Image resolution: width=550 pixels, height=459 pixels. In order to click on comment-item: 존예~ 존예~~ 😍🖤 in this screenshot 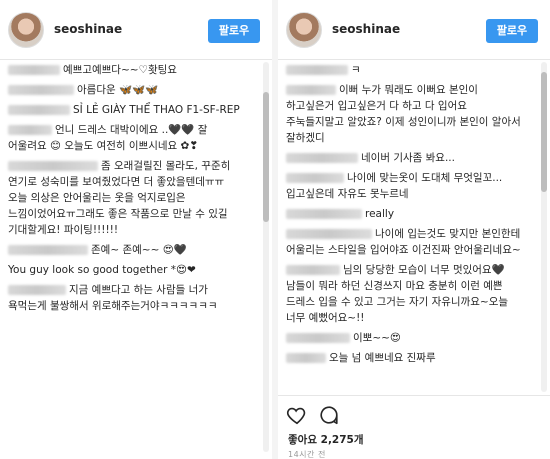, I will do `click(126, 250)`.